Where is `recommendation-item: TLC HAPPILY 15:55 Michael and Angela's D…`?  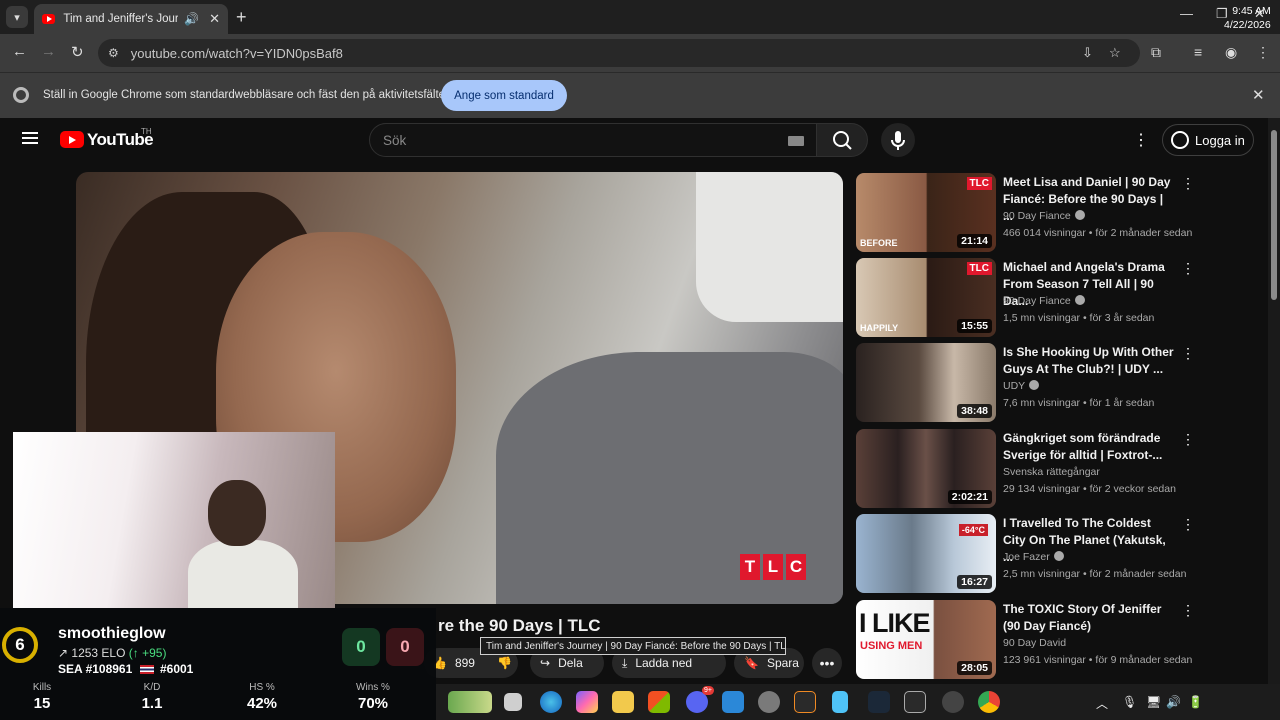 recommendation-item: TLC HAPPILY 15:55 Michael and Angela's D… is located at coordinates (1026, 298).